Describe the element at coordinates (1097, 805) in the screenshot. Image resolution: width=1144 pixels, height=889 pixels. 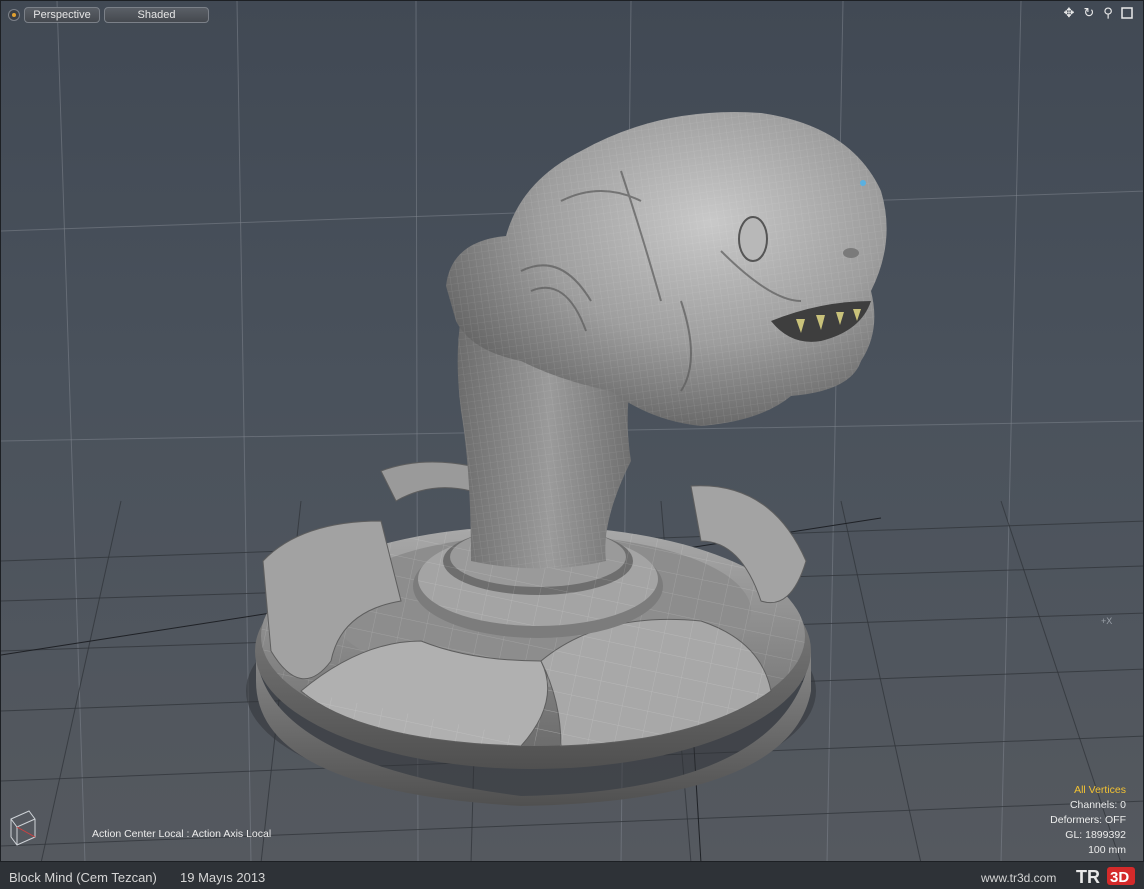
I see `channels-readout: Channels: 0` at that location.